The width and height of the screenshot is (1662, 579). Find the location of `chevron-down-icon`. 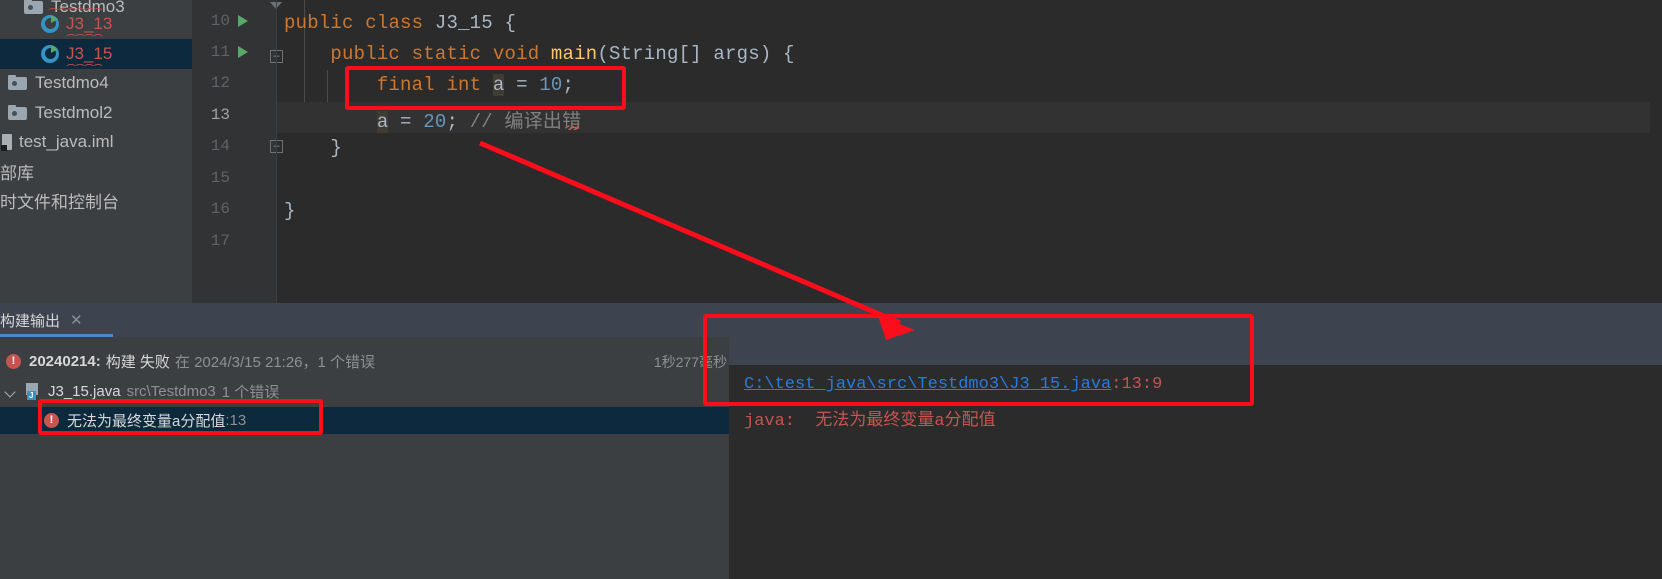

chevron-down-icon is located at coordinates (10, 391).